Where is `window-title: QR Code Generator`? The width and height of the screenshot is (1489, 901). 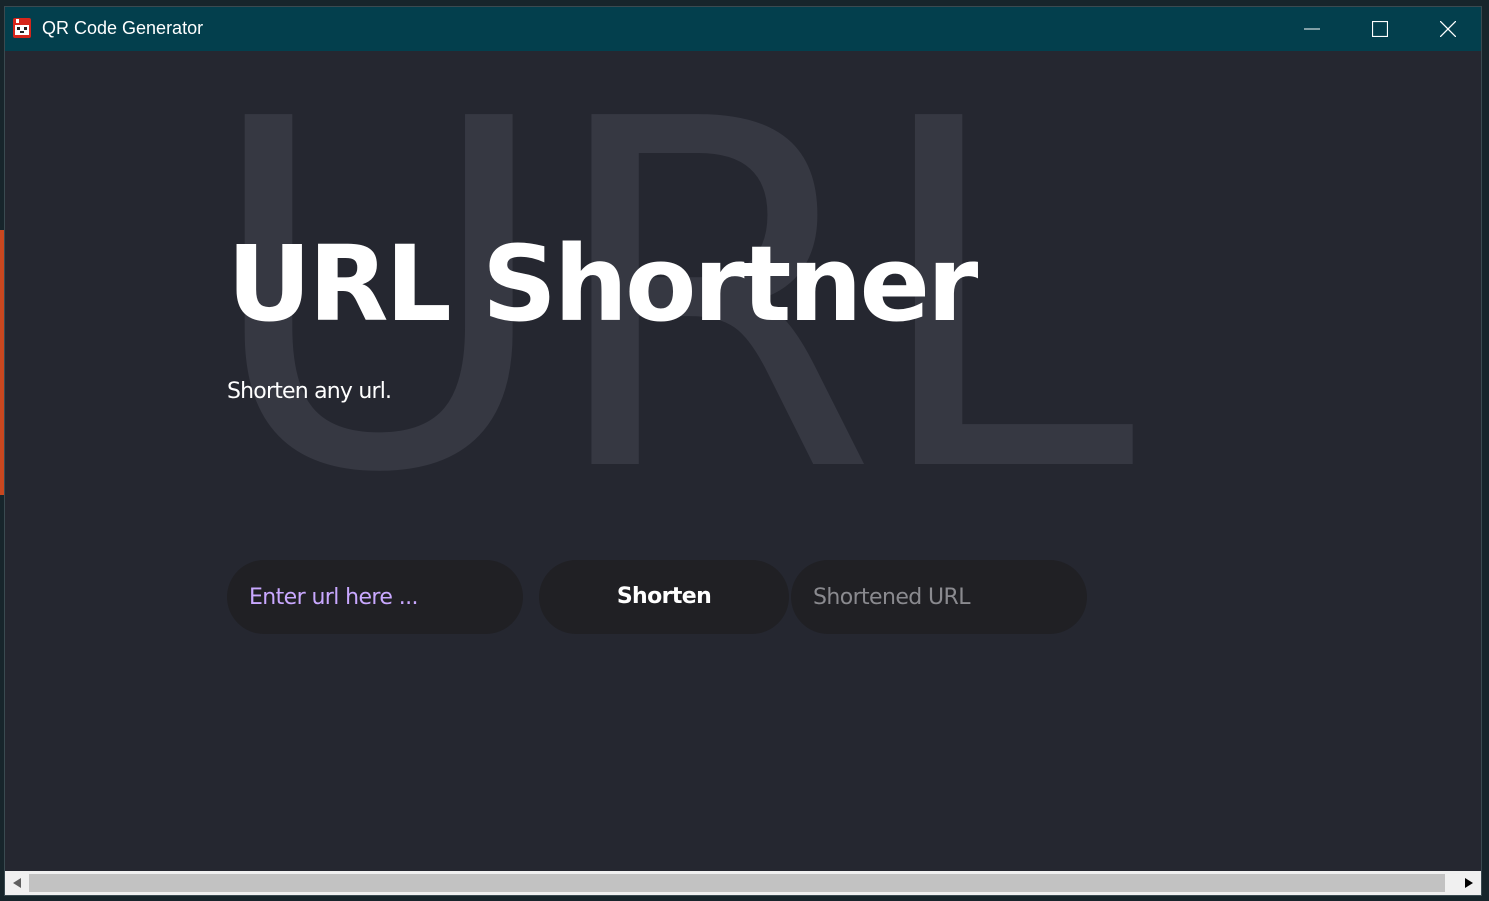
window-title: QR Code Generator is located at coordinates (123, 28).